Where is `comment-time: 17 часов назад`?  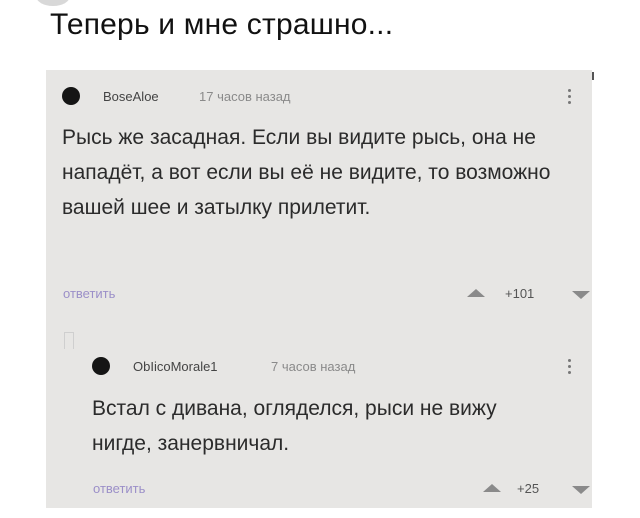
comment-time: 17 часов назад is located at coordinates (245, 96).